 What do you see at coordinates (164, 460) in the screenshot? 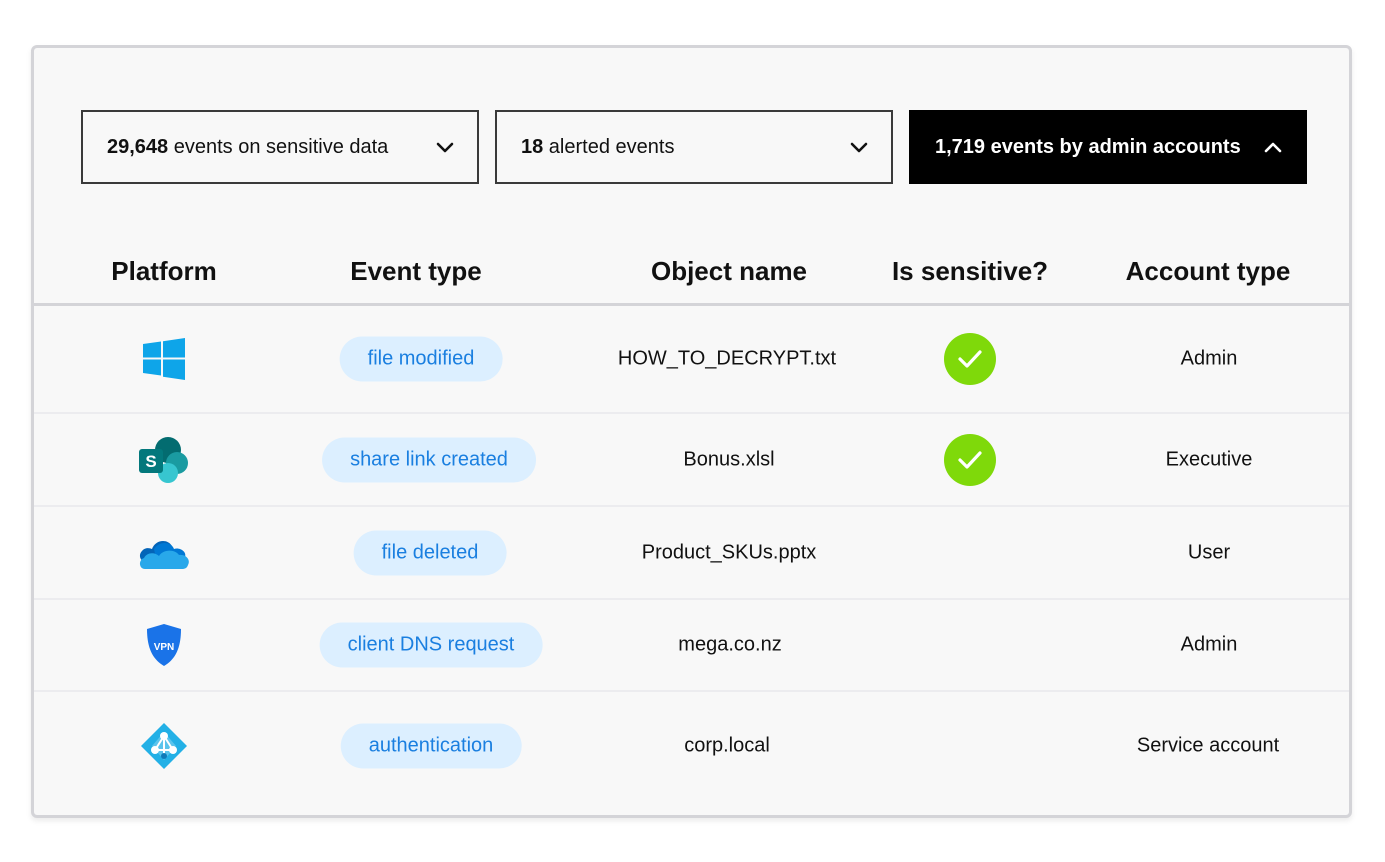
I see `sharepoint-icon: S` at bounding box center [164, 460].